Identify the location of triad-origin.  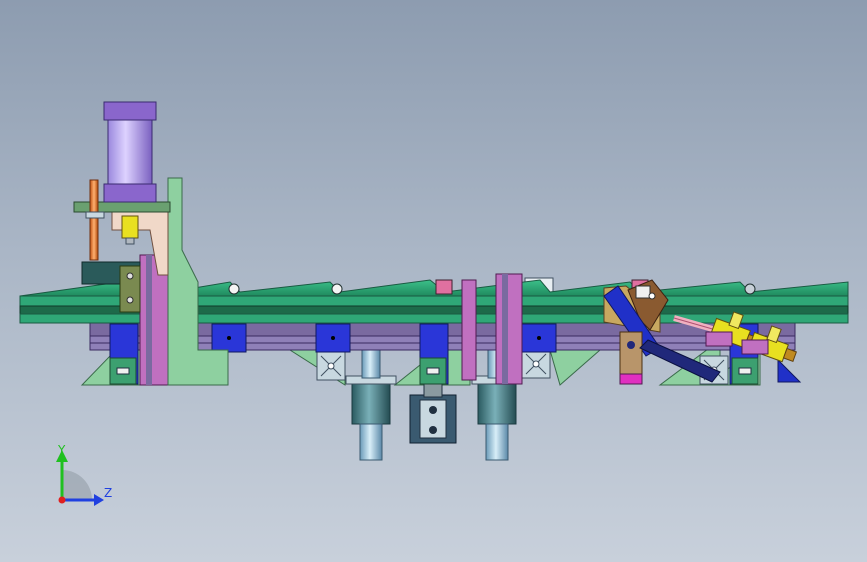
(62, 500).